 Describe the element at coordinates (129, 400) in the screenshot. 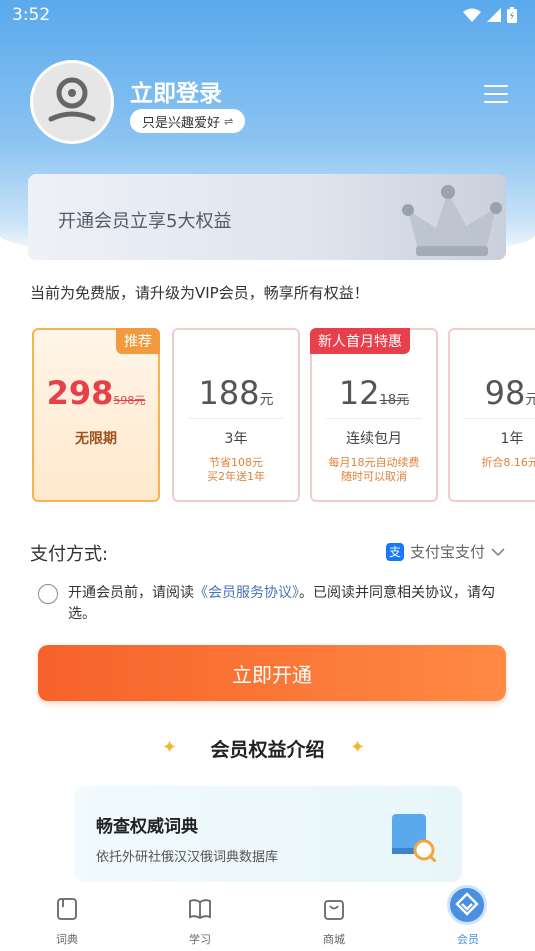

I see `plan-original-price: 598元` at that location.